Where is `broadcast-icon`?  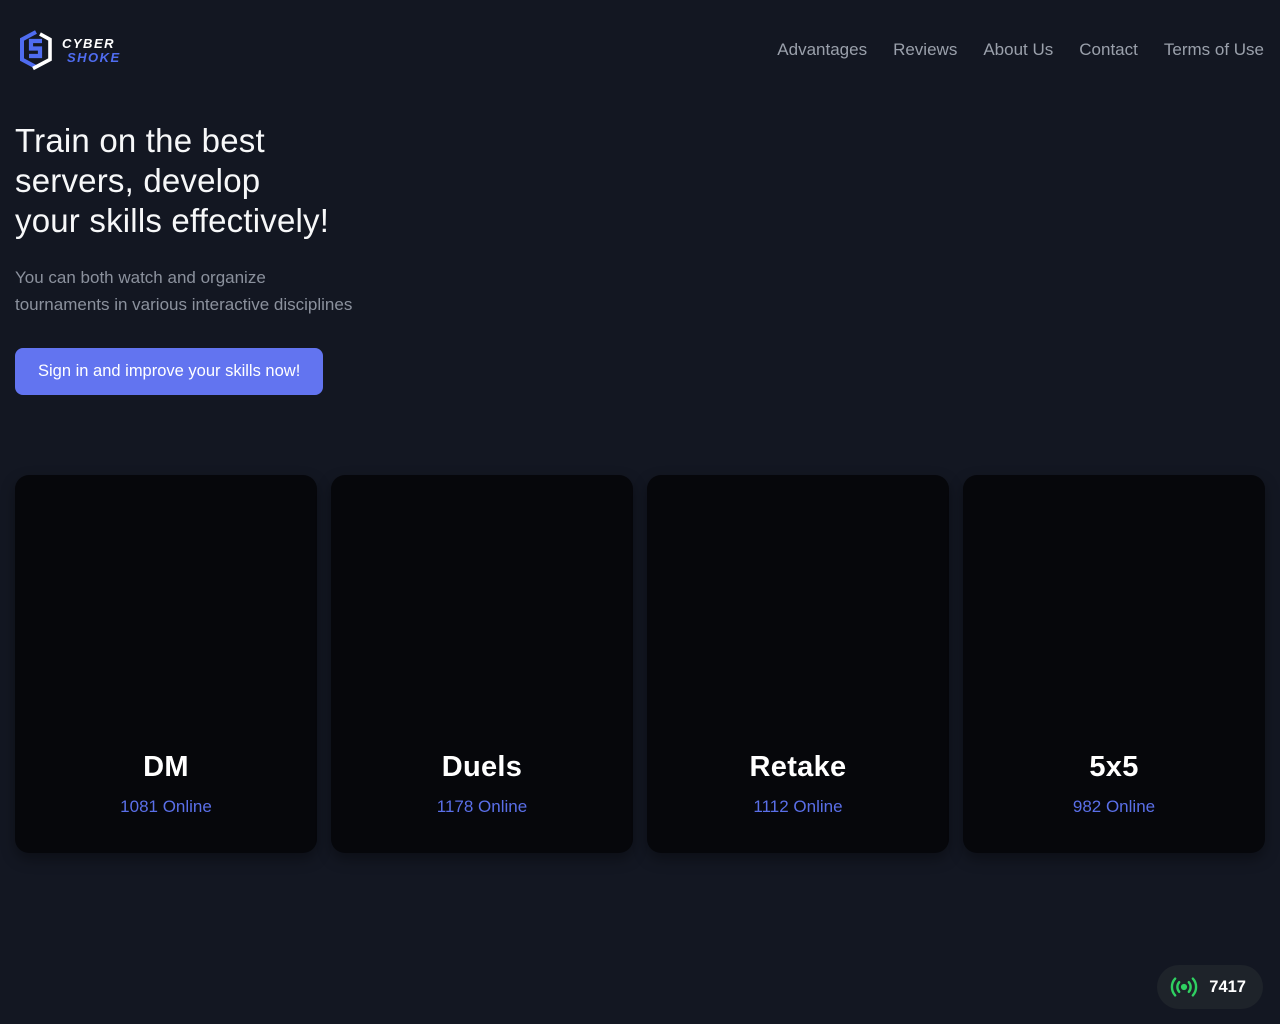 broadcast-icon is located at coordinates (1184, 987).